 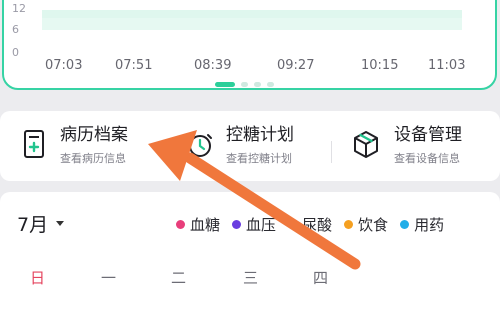 What do you see at coordinates (259, 158) in the screenshot?
I see `feature-subtitle: 查看控糖计划` at bounding box center [259, 158].